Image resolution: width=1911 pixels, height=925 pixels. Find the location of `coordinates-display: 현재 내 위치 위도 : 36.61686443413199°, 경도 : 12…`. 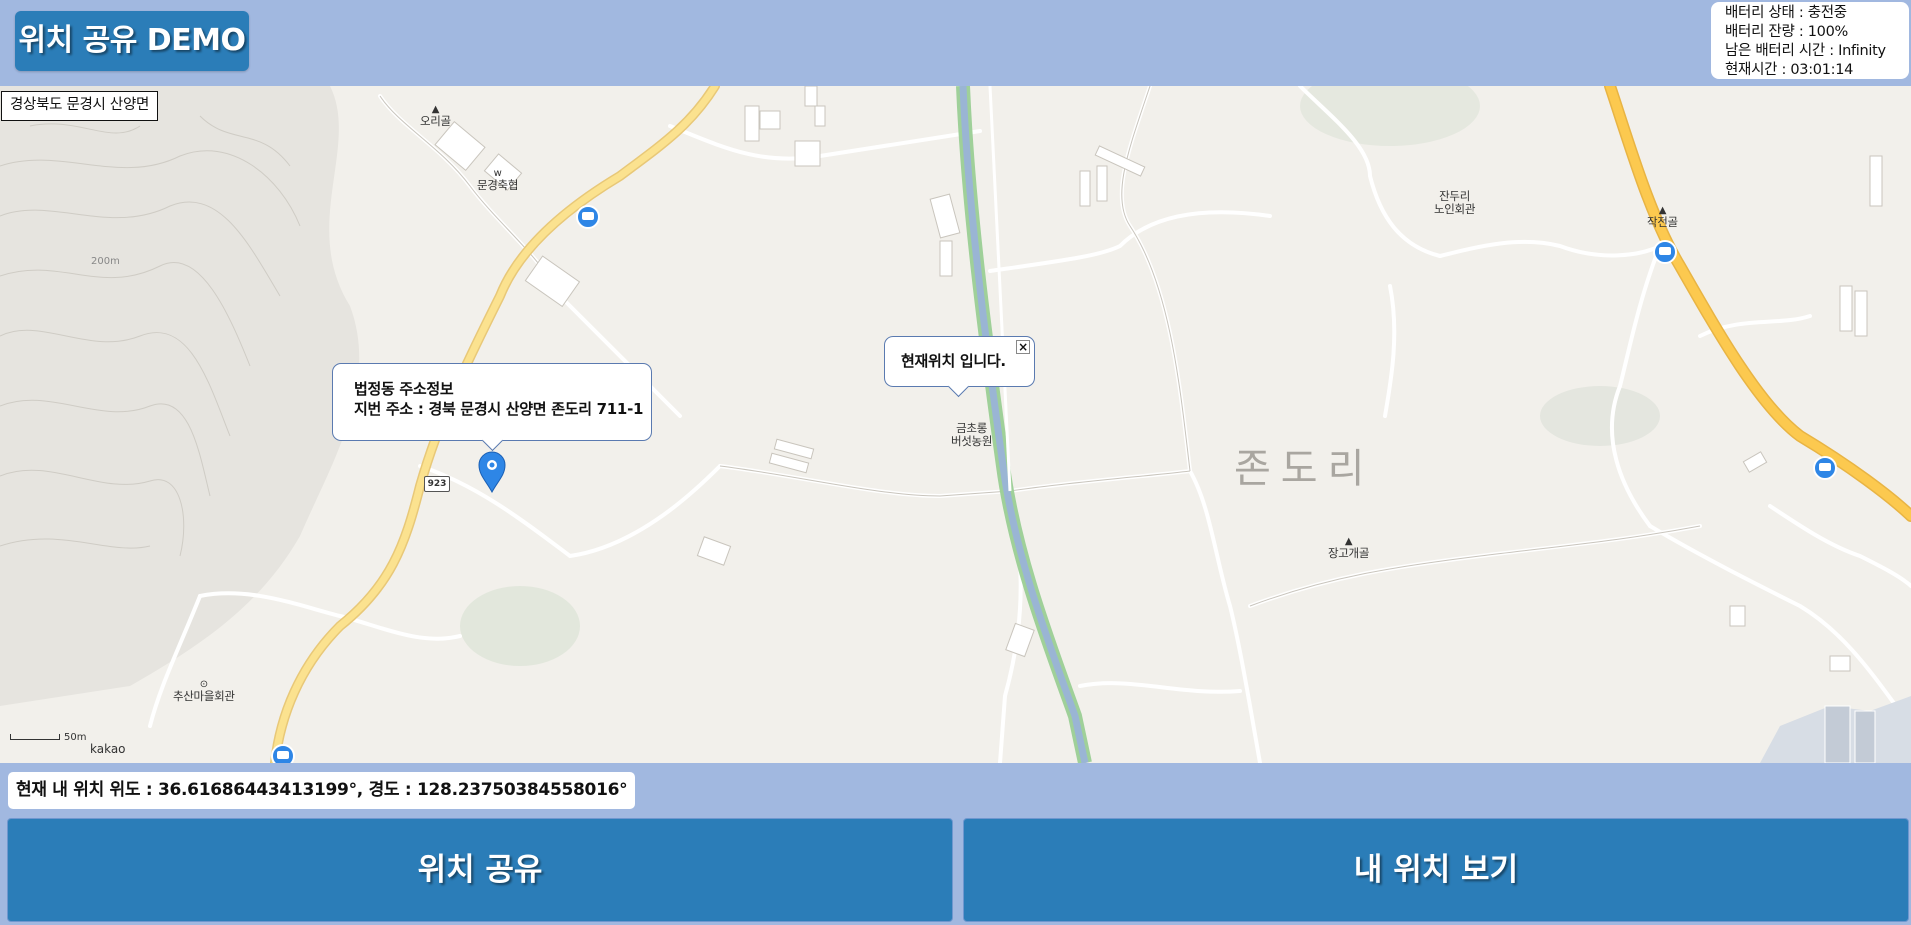

coordinates-display: 현재 내 위치 위도 : 36.61686443413199°, 경도 : 12… is located at coordinates (322, 790).